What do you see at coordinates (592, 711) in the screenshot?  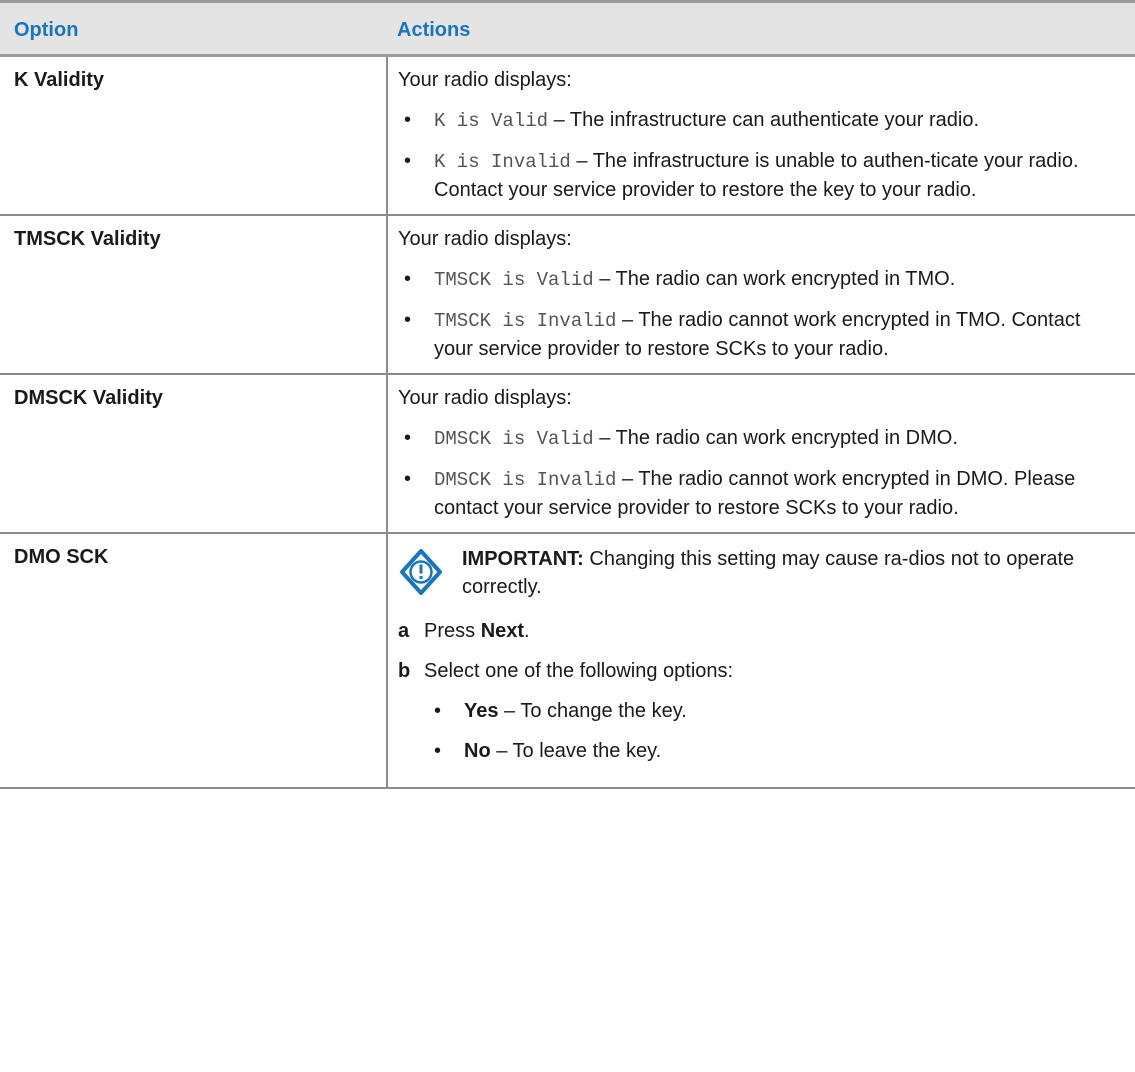 I see `option-text: – To change the key.` at bounding box center [592, 711].